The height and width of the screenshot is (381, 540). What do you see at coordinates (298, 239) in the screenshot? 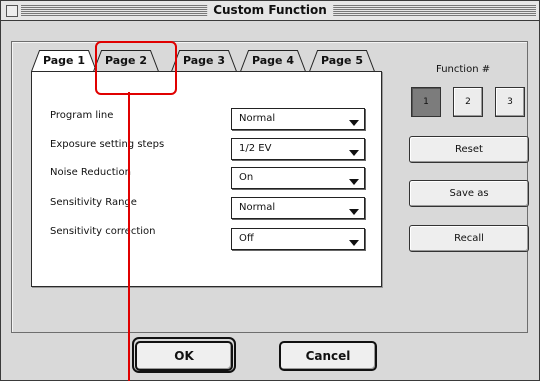
I see `sensitivity-correction-popup: Off` at bounding box center [298, 239].